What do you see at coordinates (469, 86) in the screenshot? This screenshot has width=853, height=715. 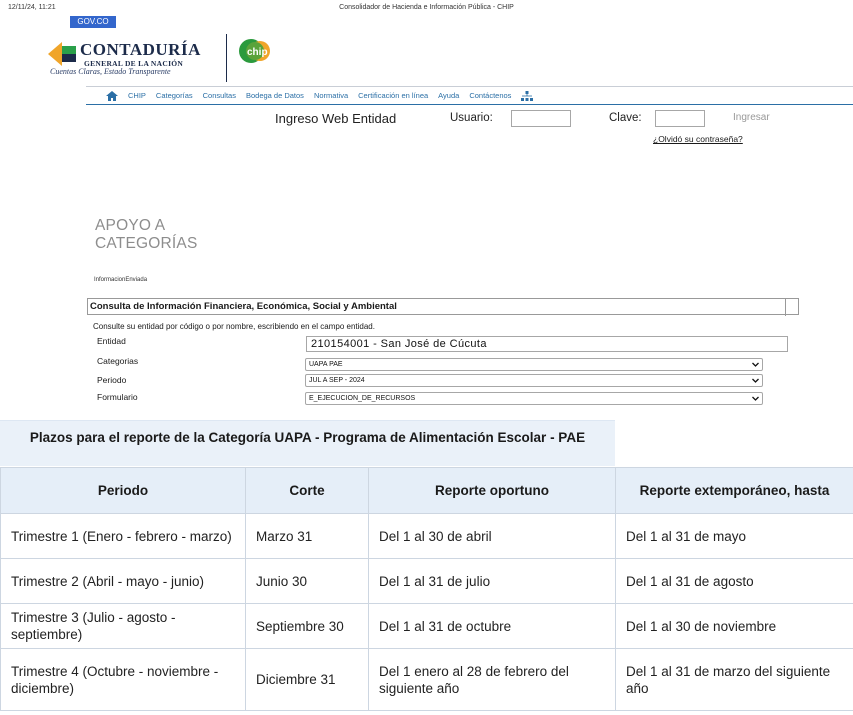 I see `nav-divider-top` at bounding box center [469, 86].